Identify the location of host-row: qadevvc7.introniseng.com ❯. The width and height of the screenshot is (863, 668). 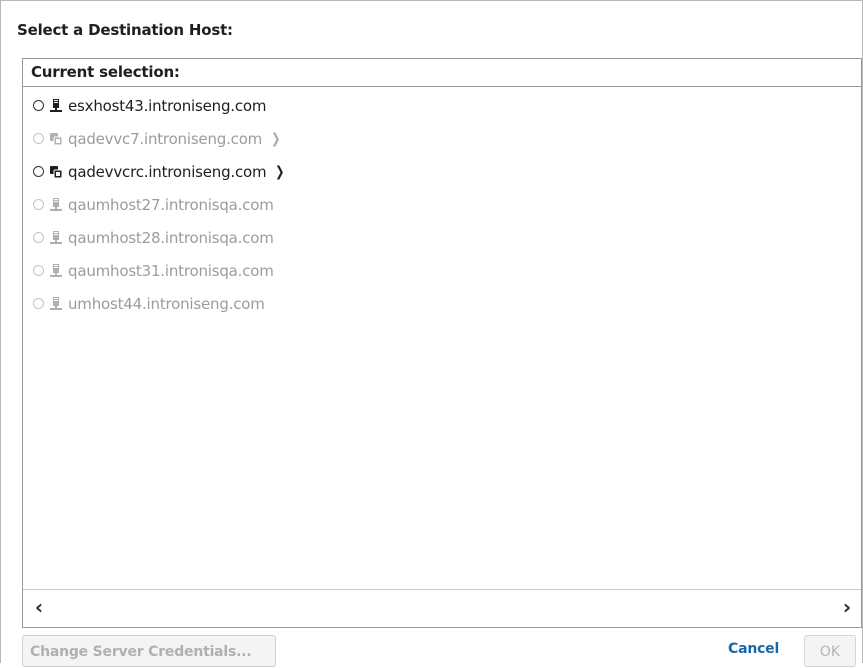
(442, 138).